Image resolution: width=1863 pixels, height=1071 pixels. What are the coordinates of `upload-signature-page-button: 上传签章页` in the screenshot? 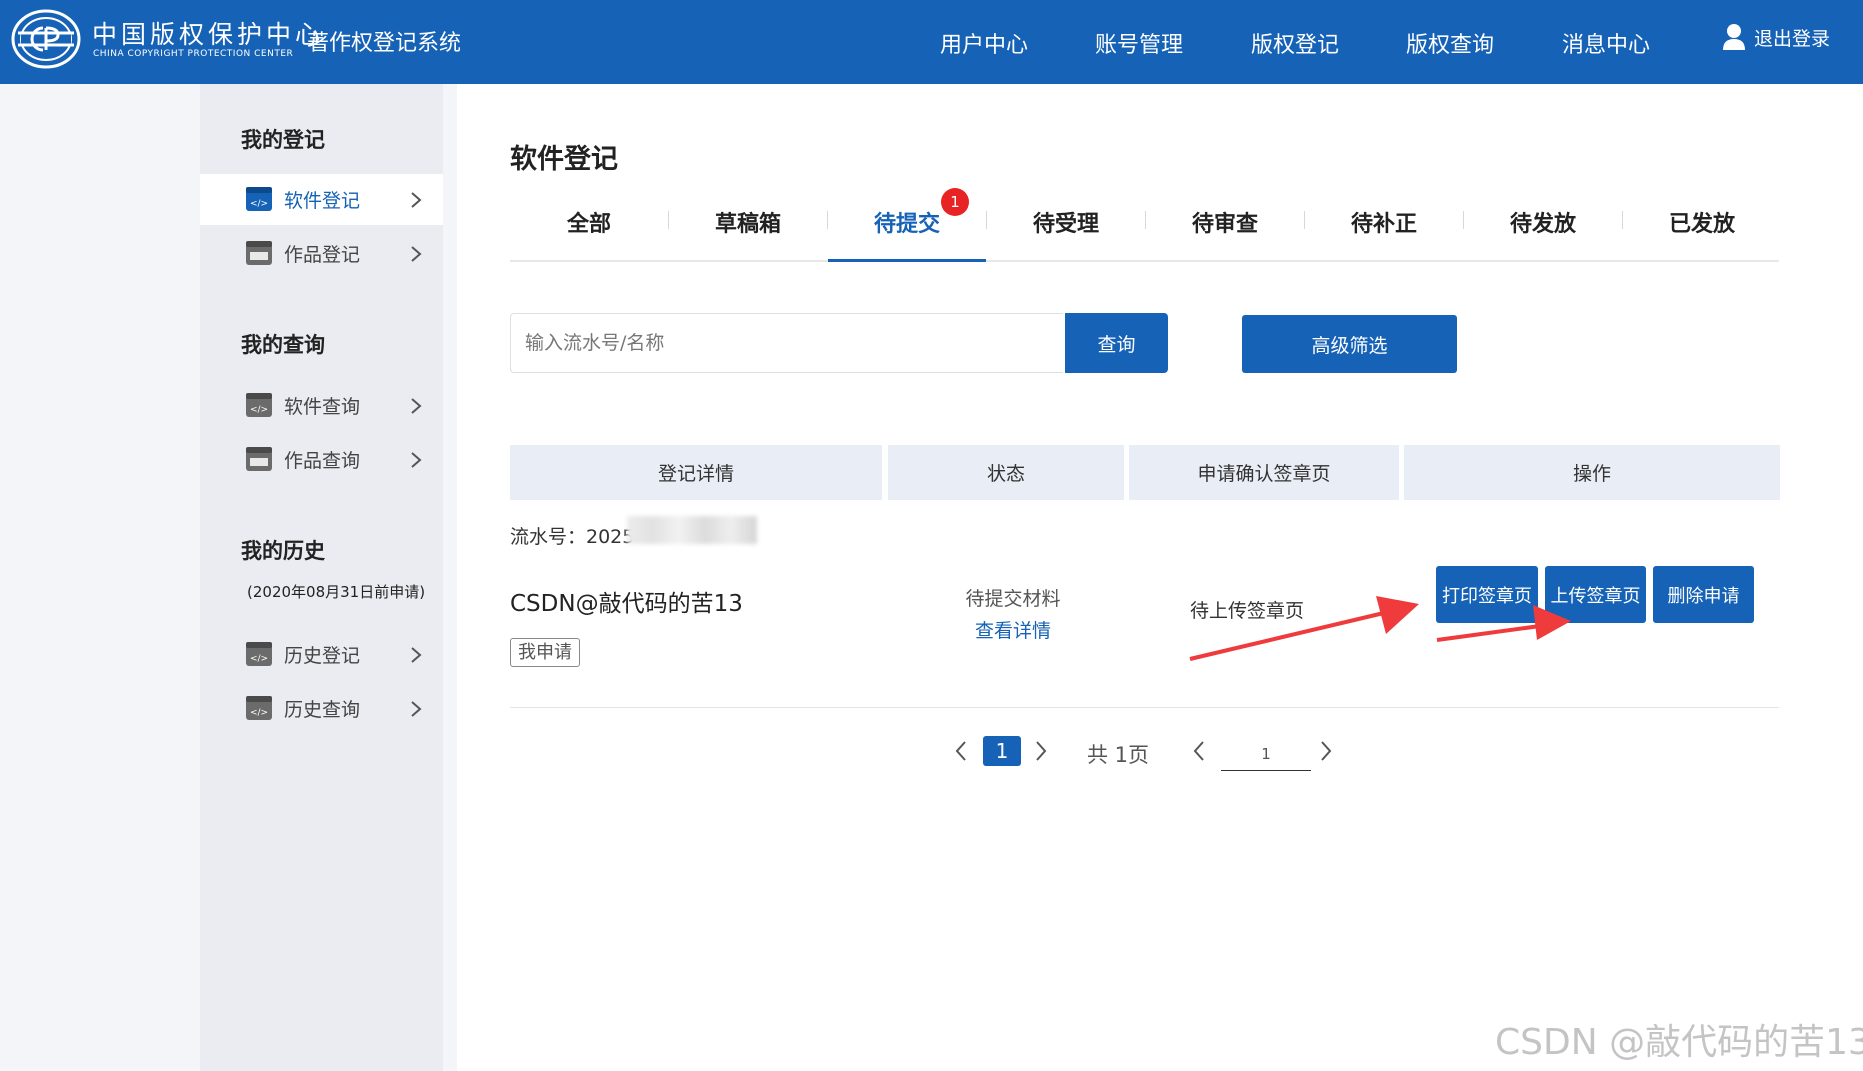 It's located at (1595, 594).